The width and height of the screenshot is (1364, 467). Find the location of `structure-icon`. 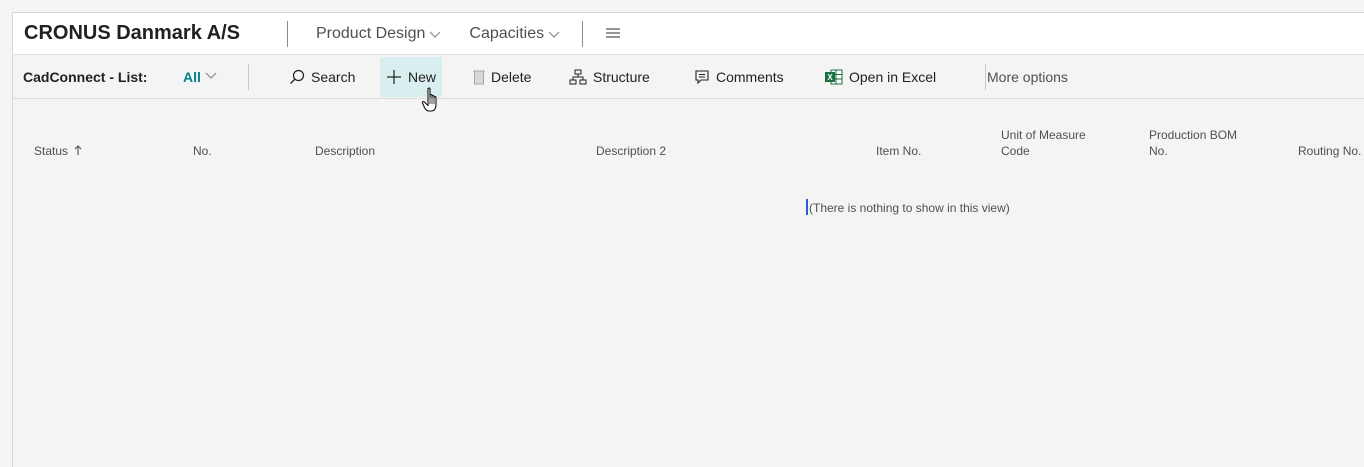

structure-icon is located at coordinates (578, 77).